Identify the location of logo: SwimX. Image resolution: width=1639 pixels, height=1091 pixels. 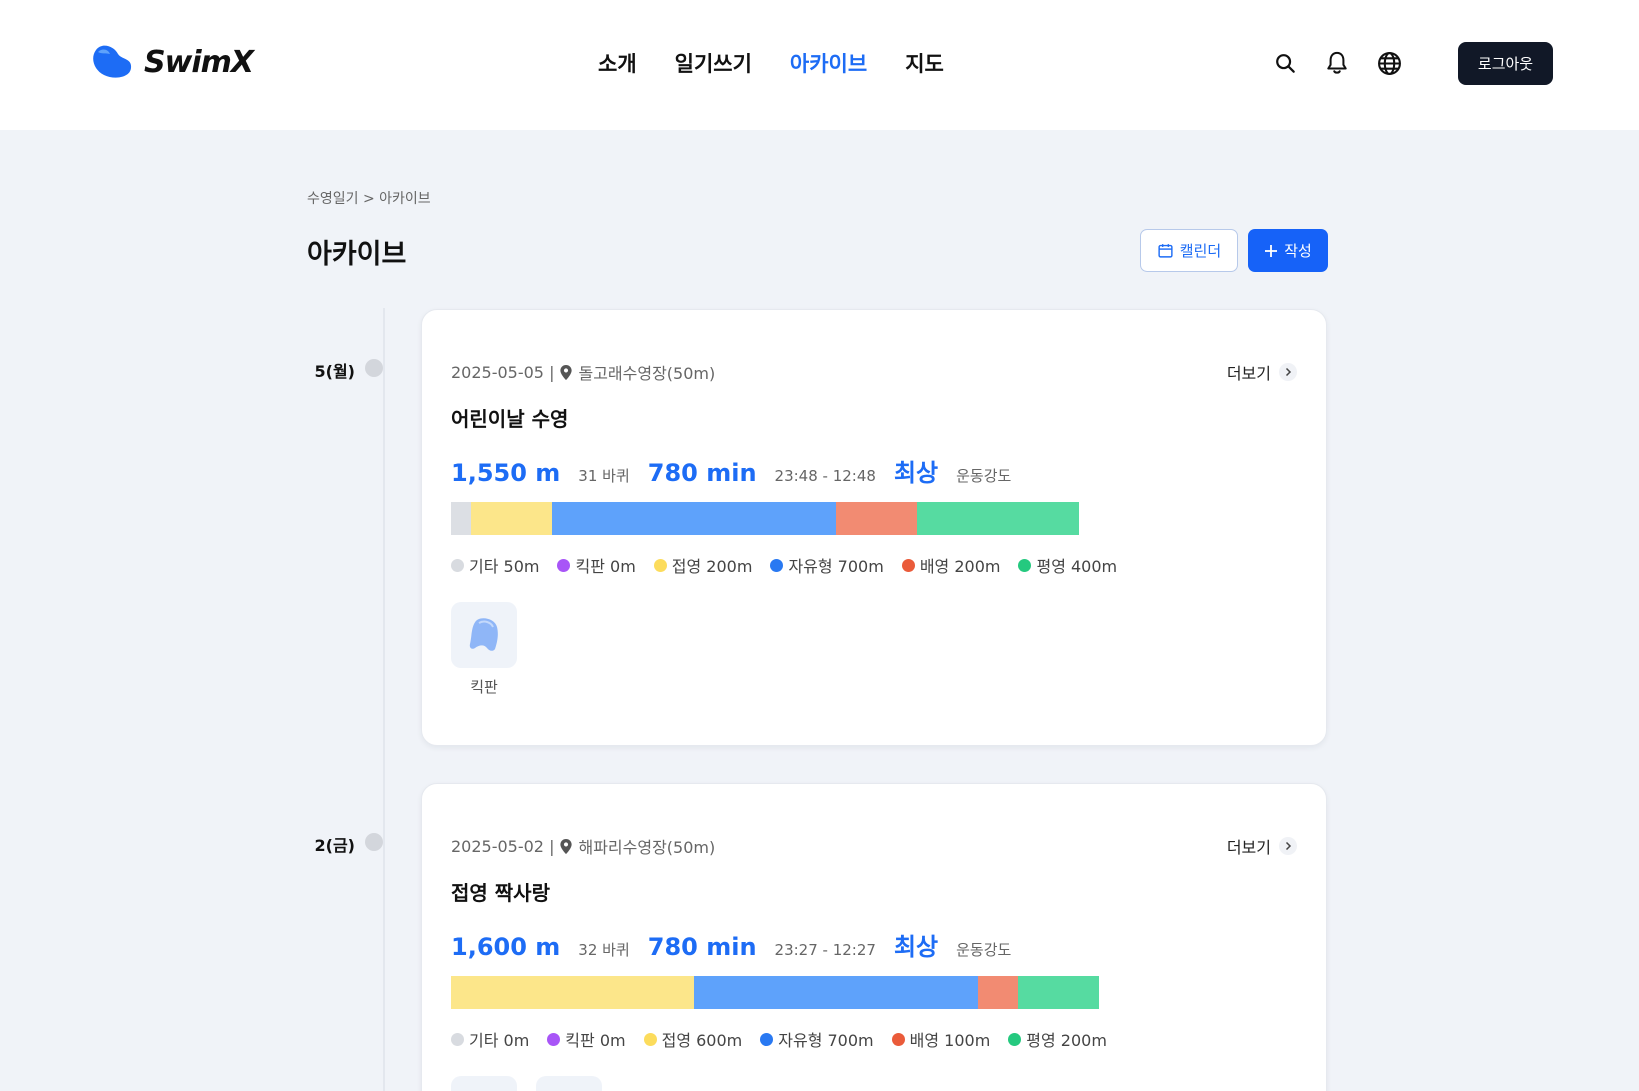
(173, 62).